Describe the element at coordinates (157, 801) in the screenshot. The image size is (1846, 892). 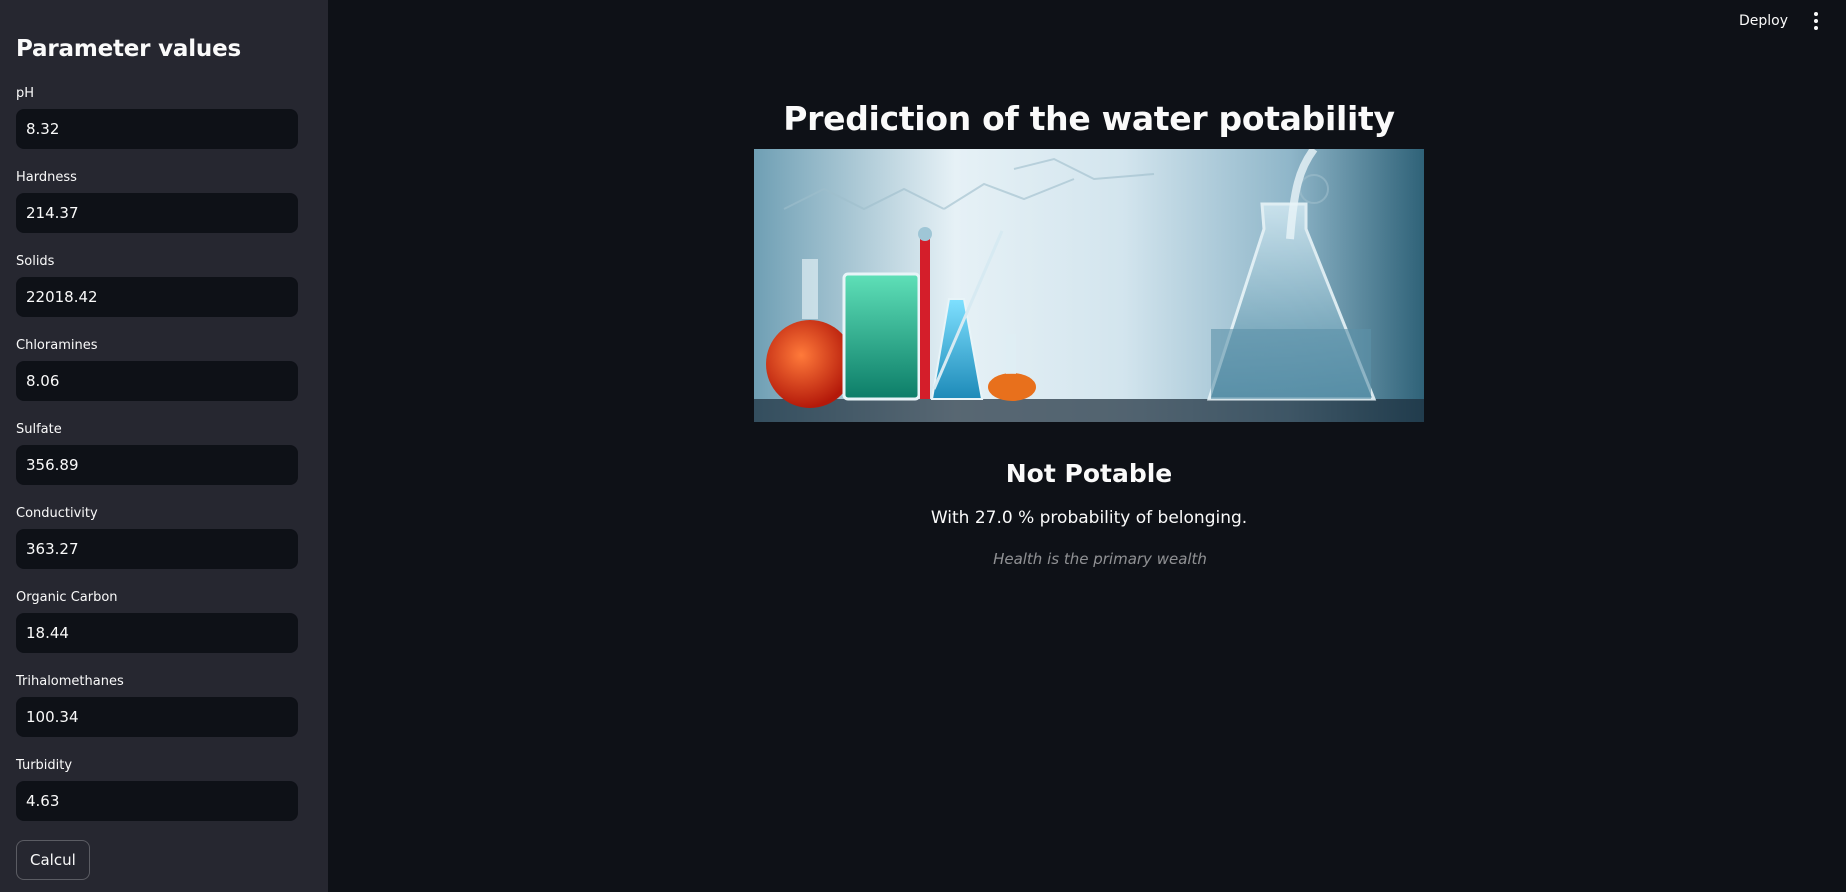
I see `turbidity-input` at that location.